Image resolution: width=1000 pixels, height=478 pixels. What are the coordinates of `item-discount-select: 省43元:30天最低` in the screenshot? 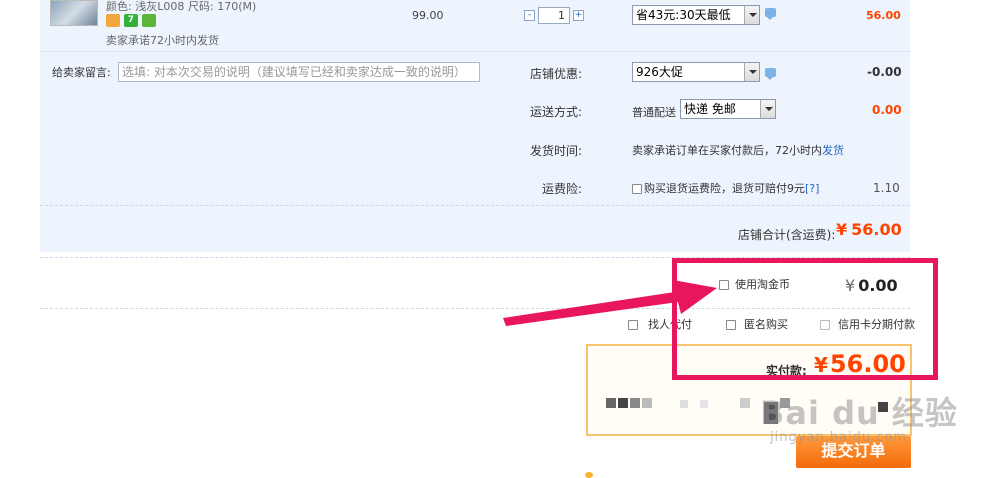 It's located at (696, 15).